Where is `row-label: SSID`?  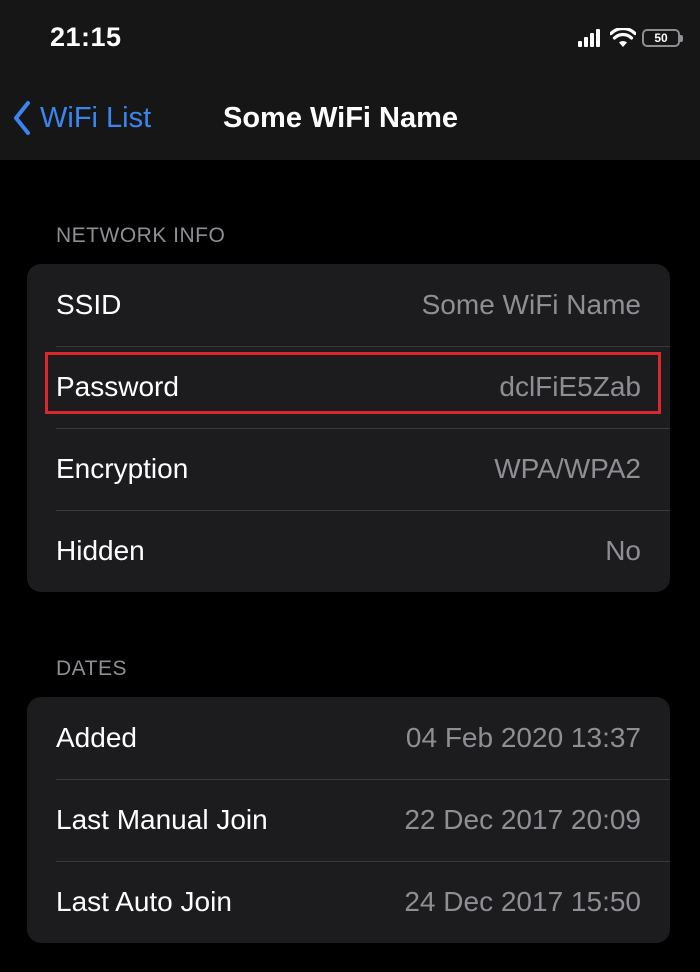
row-label: SSID is located at coordinates (89, 304).